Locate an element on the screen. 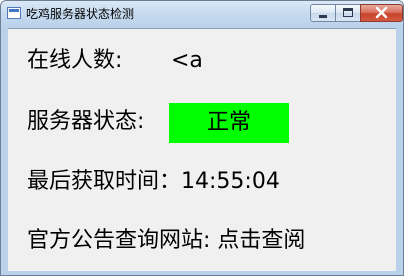 This screenshot has height=278, width=406. official-site-row: 官方公告查询网站: 点击查阅 is located at coordinates (166, 241).